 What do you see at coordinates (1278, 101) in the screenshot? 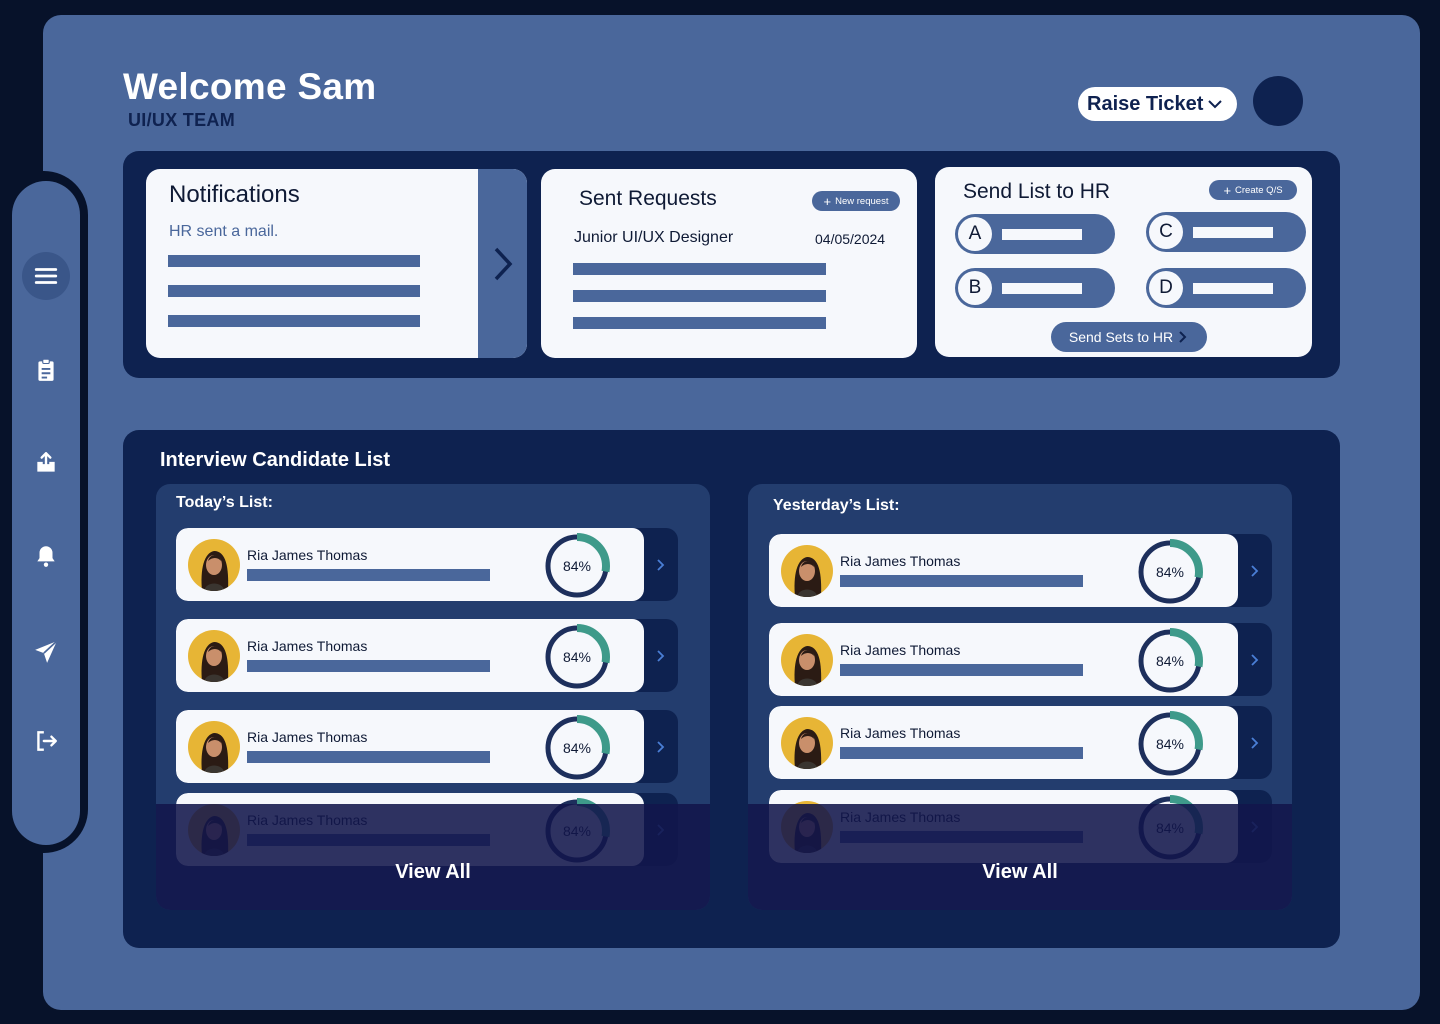
I see `user-avatar` at bounding box center [1278, 101].